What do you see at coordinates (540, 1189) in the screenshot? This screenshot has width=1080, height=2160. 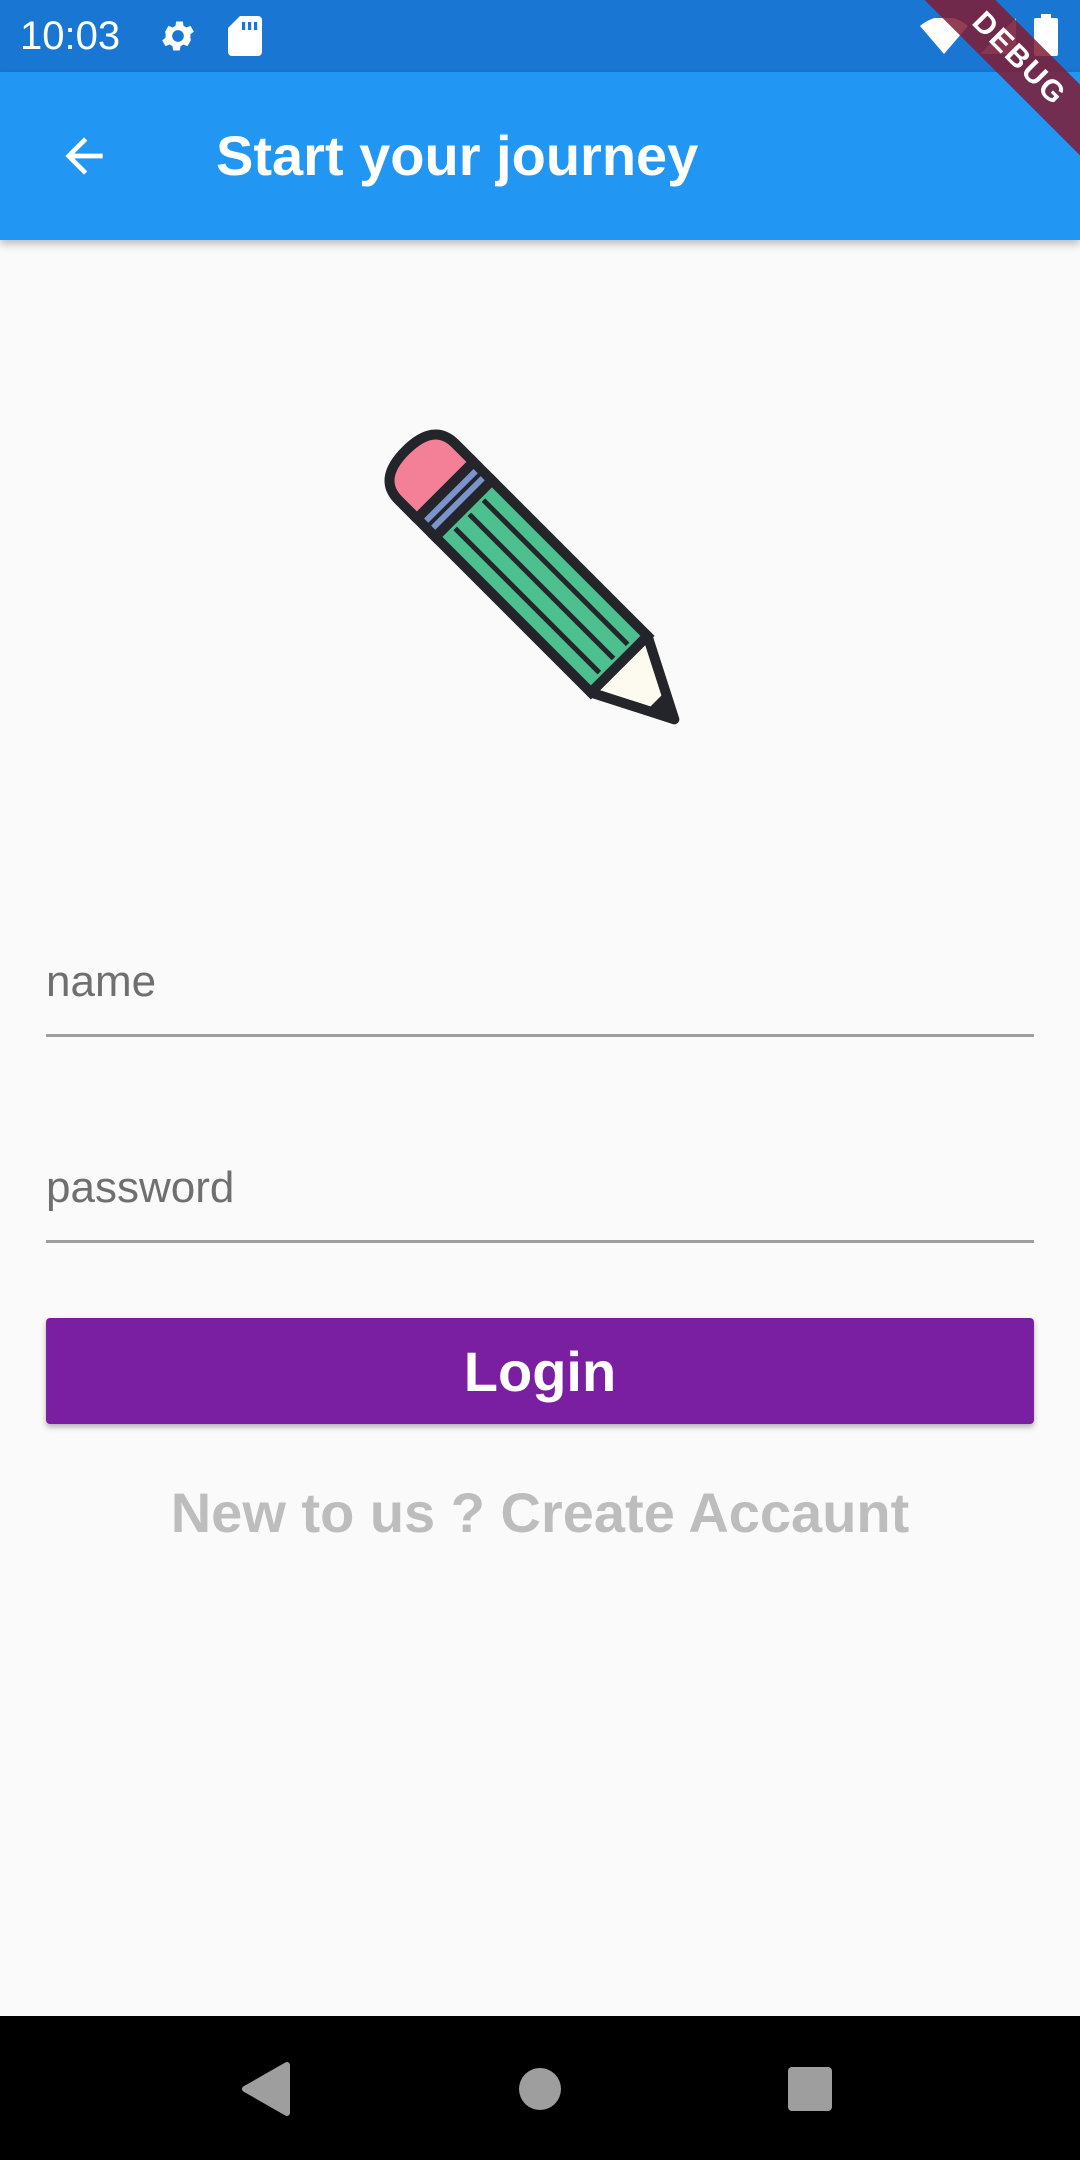 I see `password-input` at bounding box center [540, 1189].